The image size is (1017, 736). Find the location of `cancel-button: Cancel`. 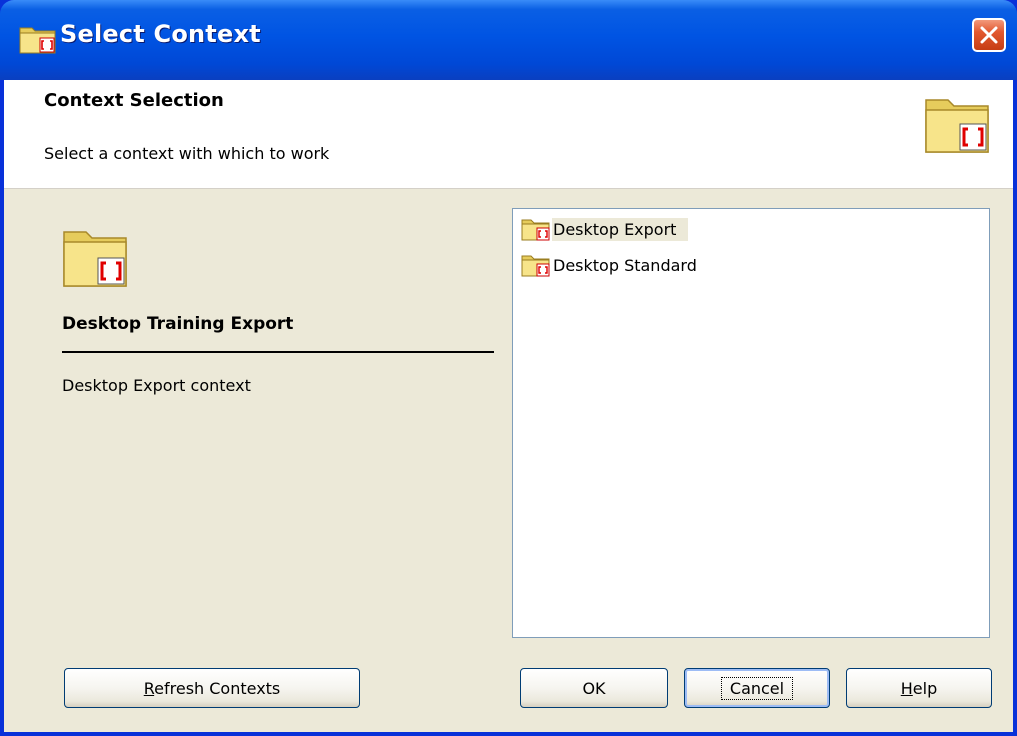

cancel-button: Cancel is located at coordinates (757, 688).